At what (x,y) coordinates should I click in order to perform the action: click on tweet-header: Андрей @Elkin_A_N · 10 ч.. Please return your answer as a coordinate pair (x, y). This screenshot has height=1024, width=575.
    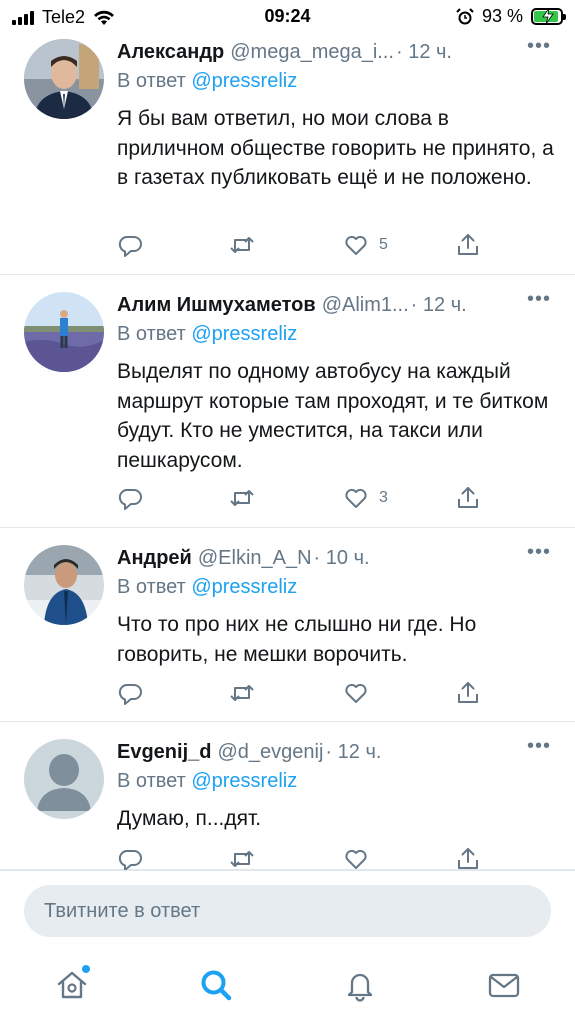
    Looking at the image, I should click on (336, 558).